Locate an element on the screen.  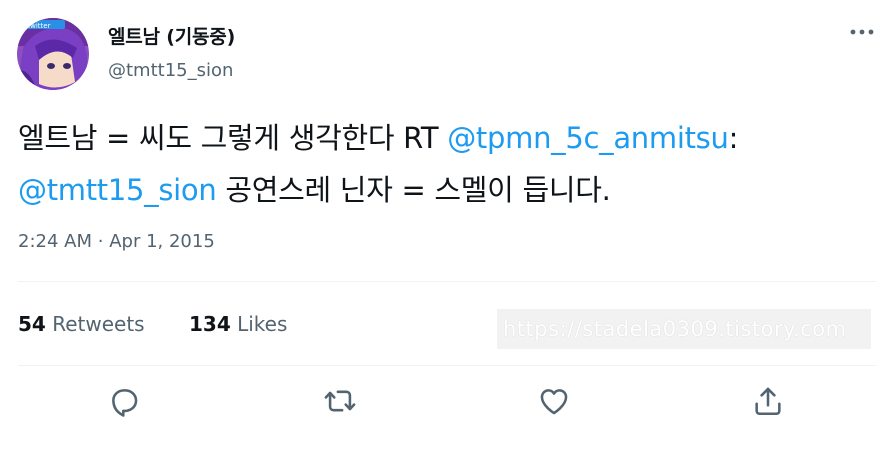
likes-stat: 134 Likes is located at coordinates (238, 324).